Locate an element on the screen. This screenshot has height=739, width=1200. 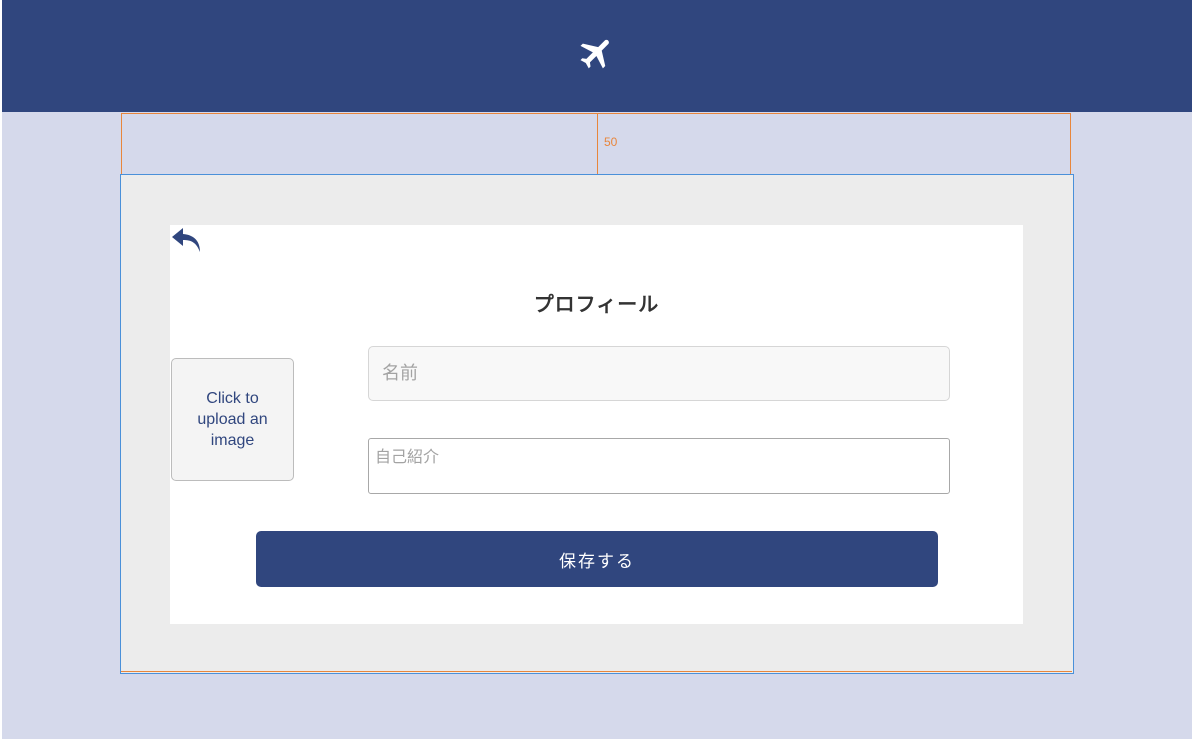
image-upload-button: Click to upload an image is located at coordinates (232, 419).